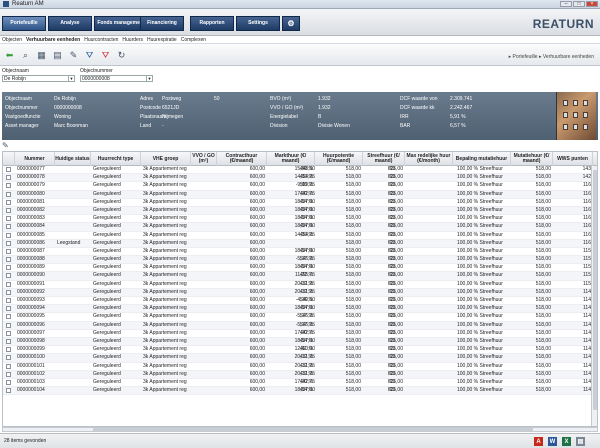  I want to click on vertical-scrollbar, so click(594, 296).